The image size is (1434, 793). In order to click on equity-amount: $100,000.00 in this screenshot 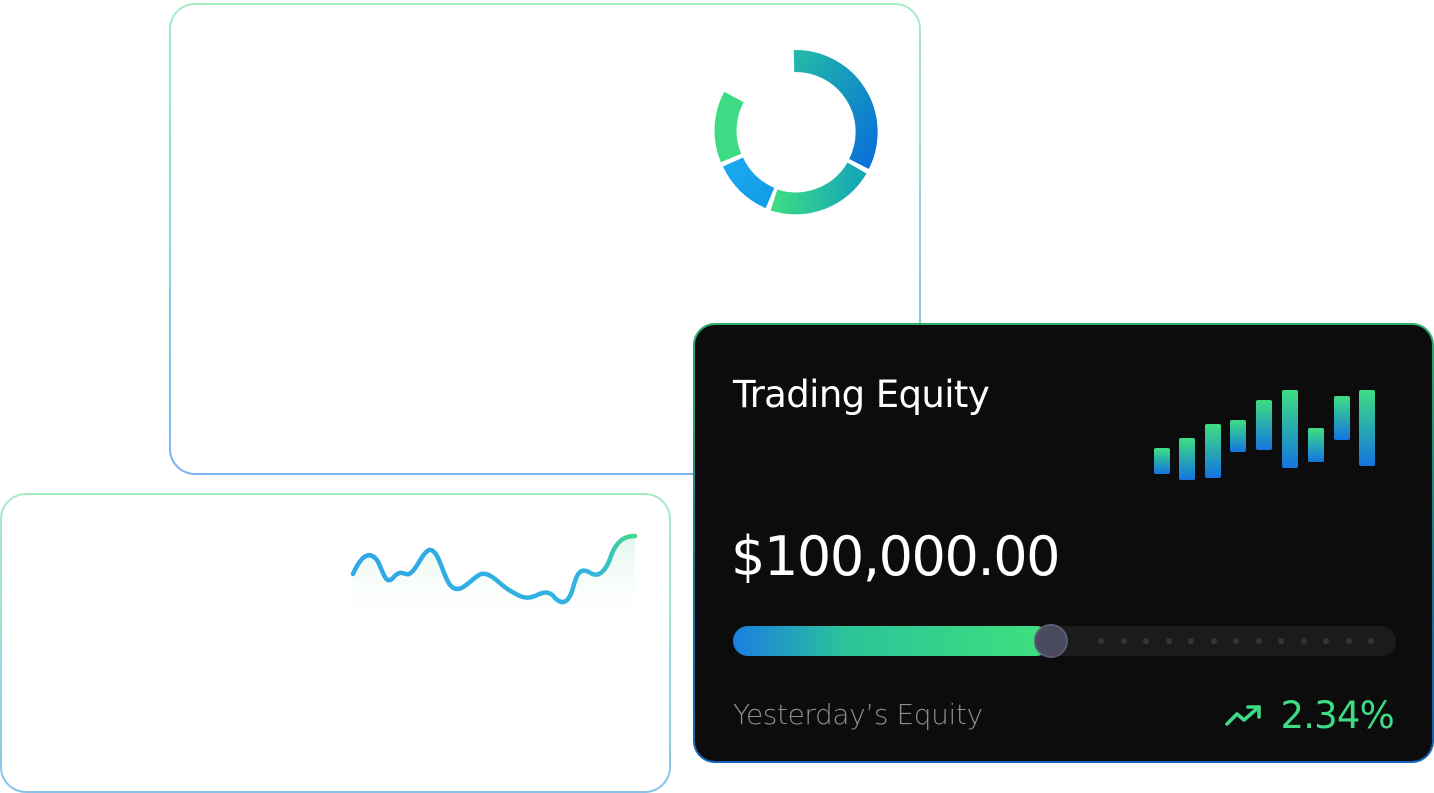, I will do `click(896, 556)`.